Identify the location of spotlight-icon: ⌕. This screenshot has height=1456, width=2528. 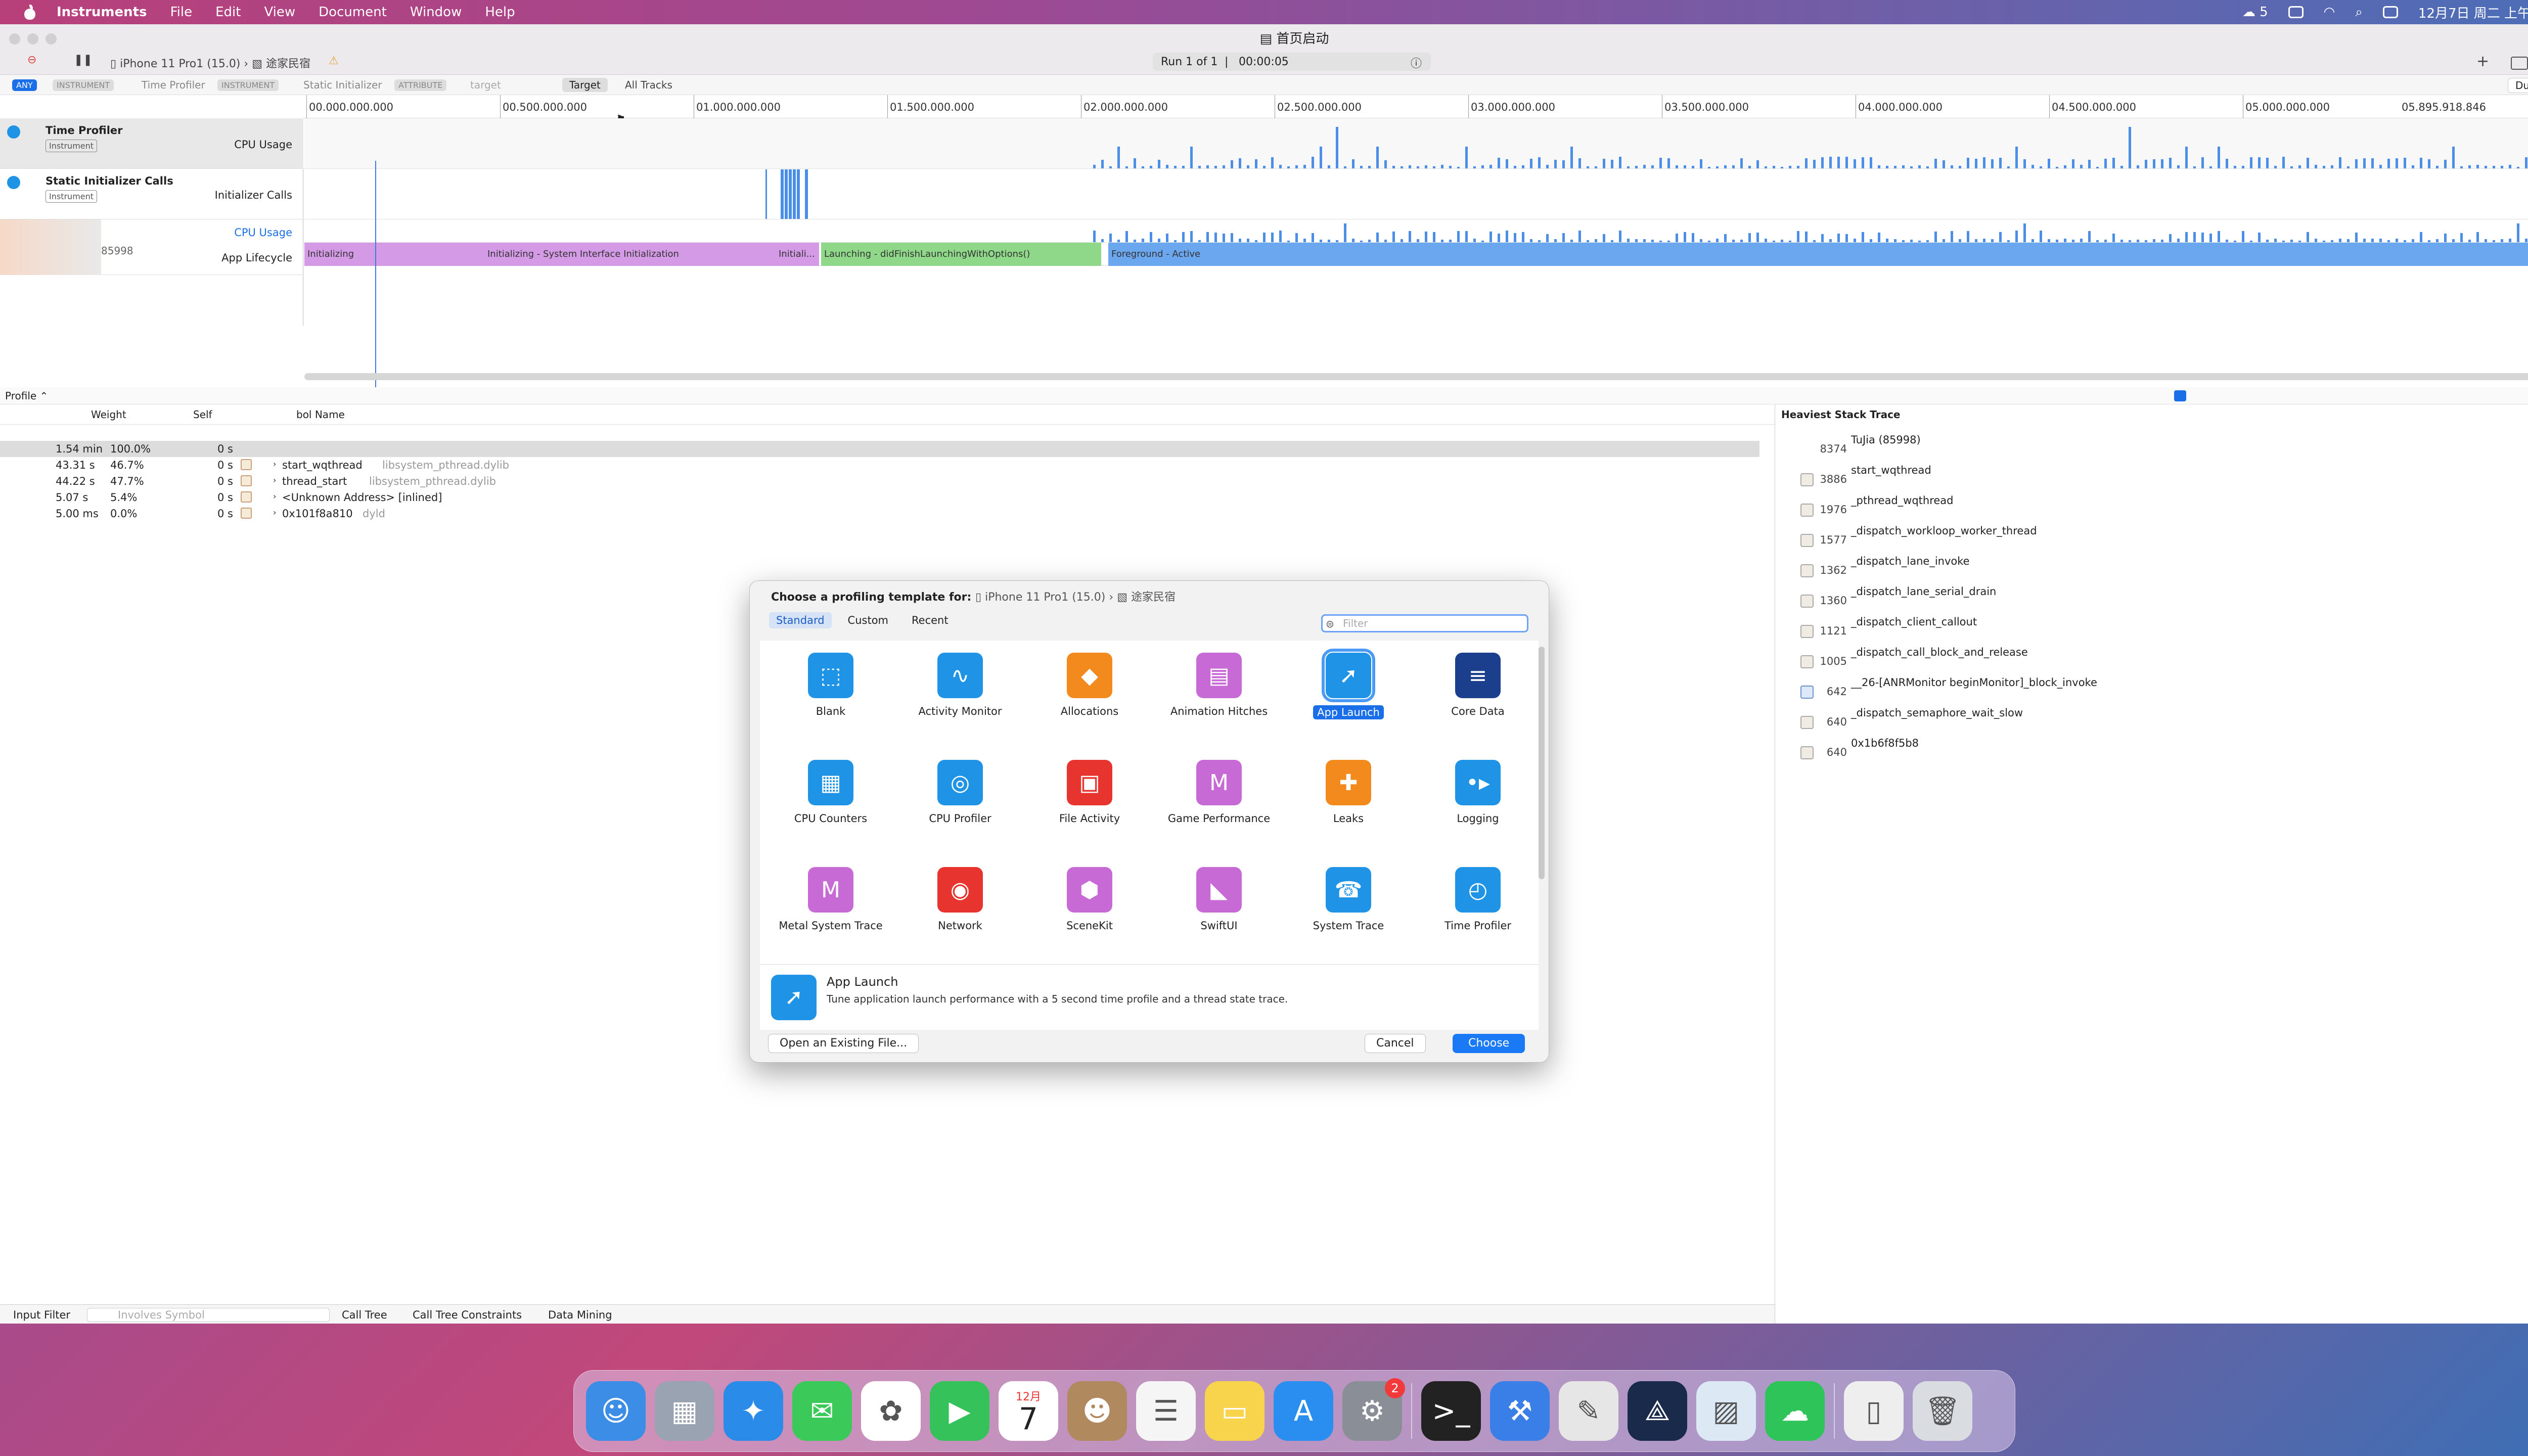
(2359, 12).